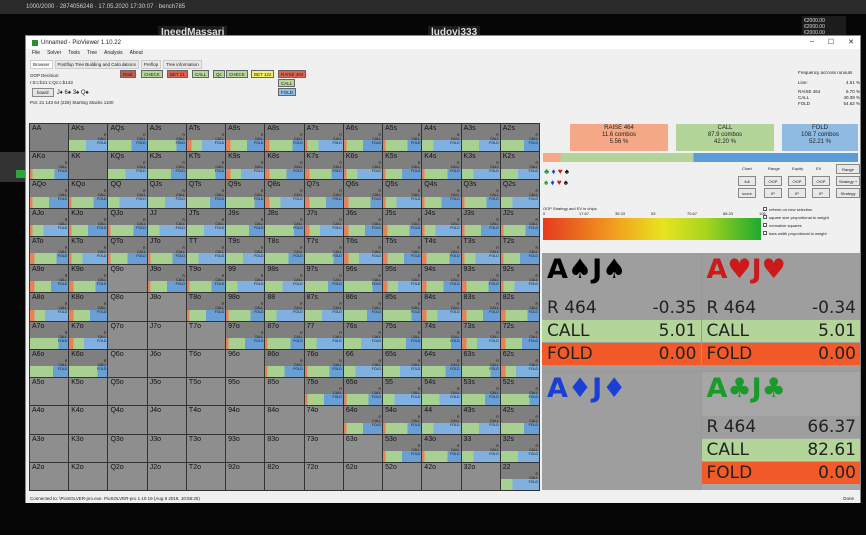  Describe the element at coordinates (127, 194) in the screenshot. I see `hand-cell: QQ R CALL FOLD` at that location.